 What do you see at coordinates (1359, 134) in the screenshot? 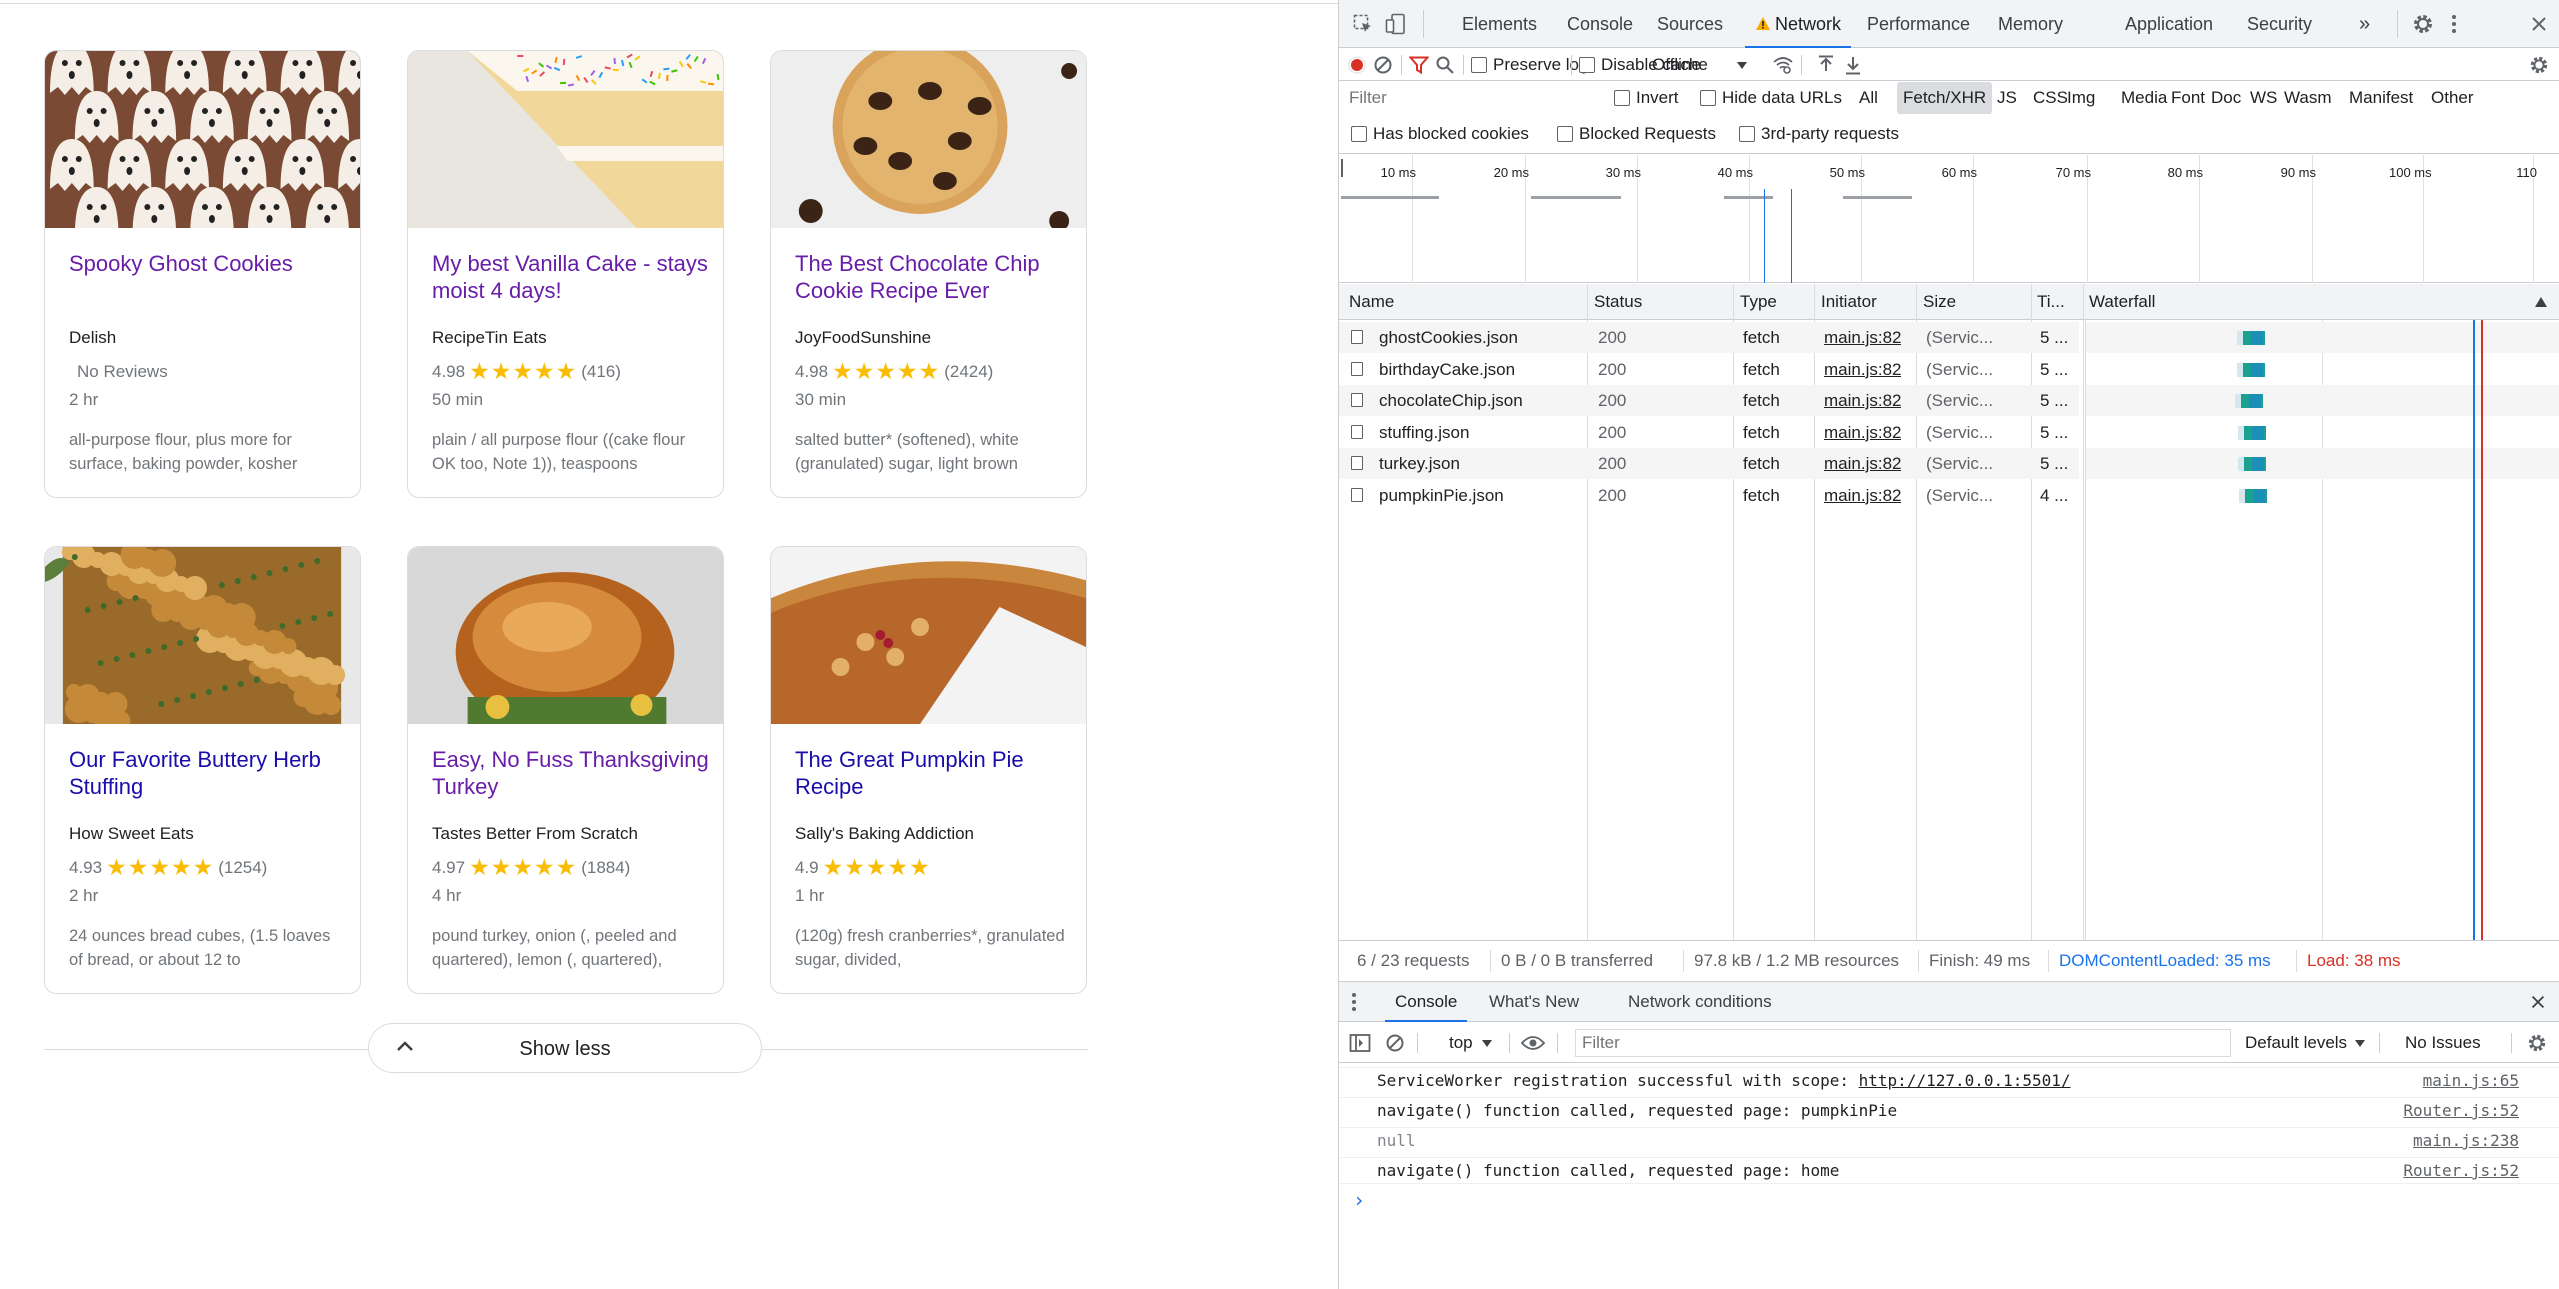
I see `blocked-cookies-checkbox` at bounding box center [1359, 134].